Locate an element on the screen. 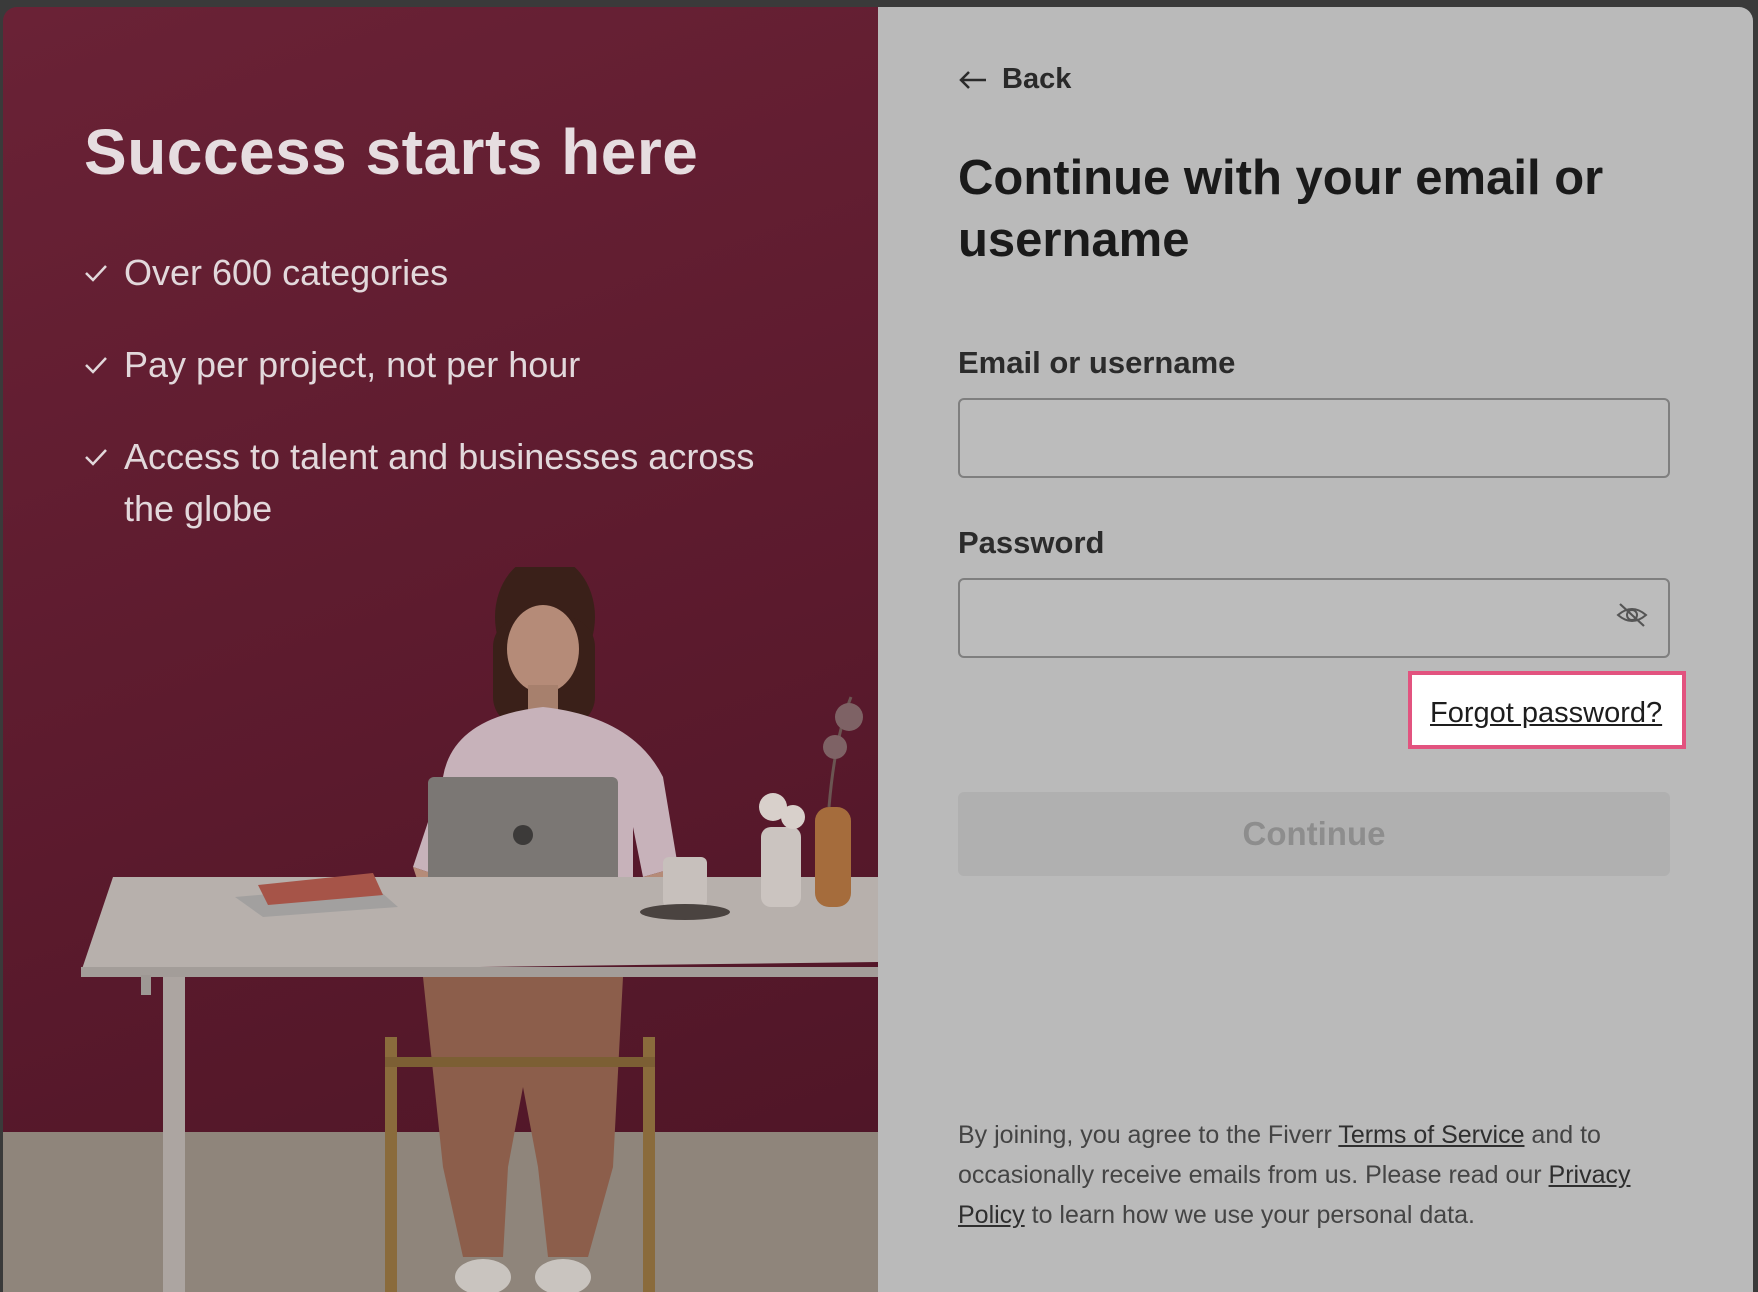  password-label: Password is located at coordinates (1031, 542).